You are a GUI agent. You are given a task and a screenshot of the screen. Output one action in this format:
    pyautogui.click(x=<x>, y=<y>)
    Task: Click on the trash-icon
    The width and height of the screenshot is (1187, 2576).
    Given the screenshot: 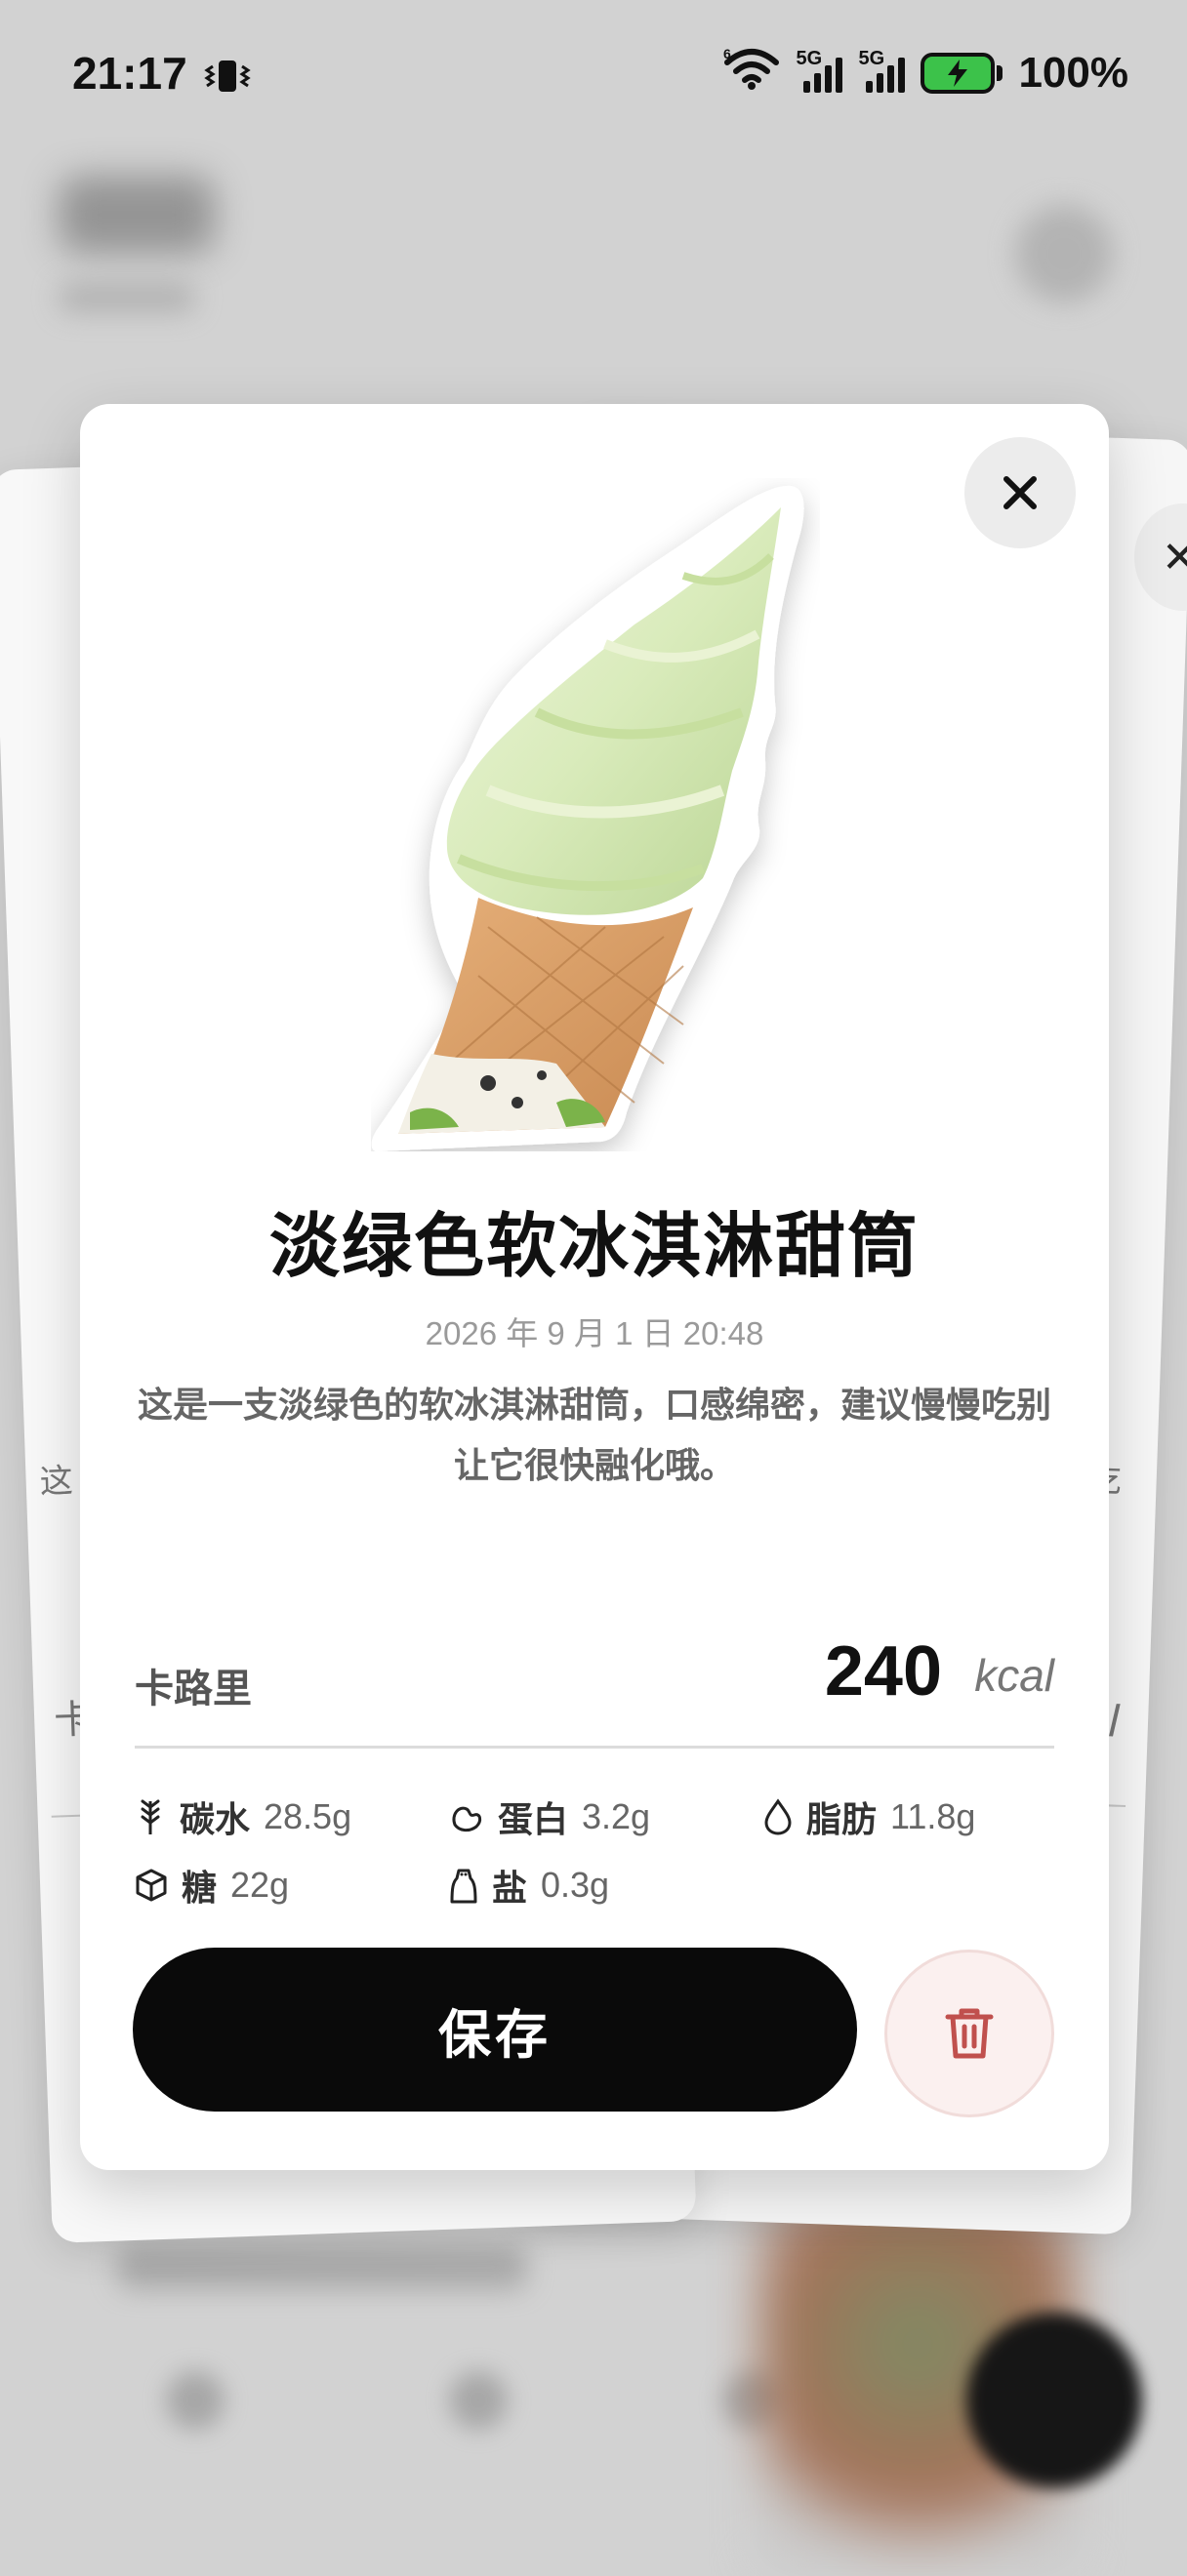 What is the action you would take?
    pyautogui.click(x=969, y=2033)
    